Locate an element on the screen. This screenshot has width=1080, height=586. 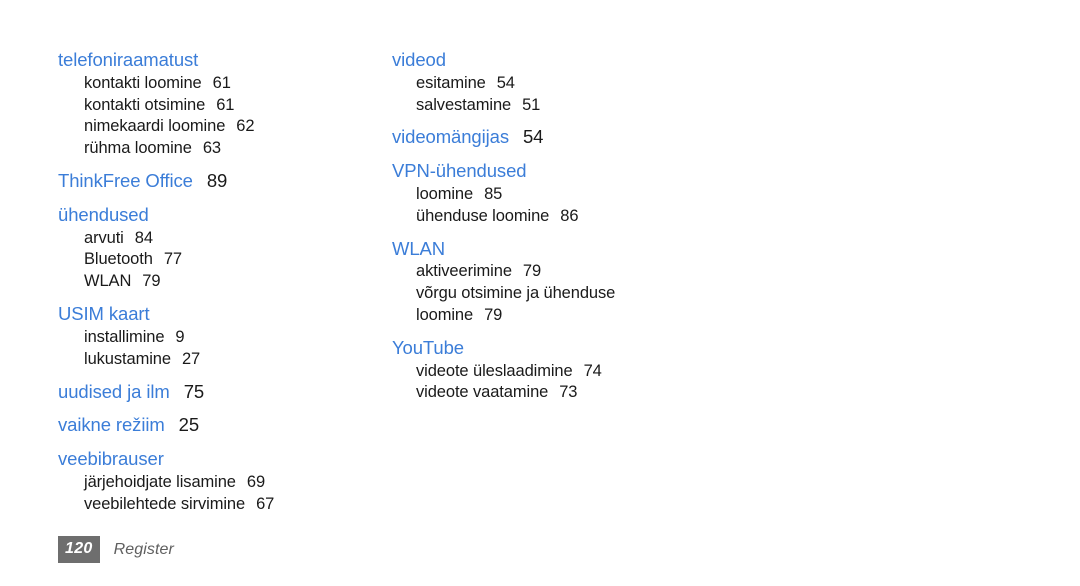
index-subentry-label: järjehoidjate lisamine is located at coordinates (160, 481).